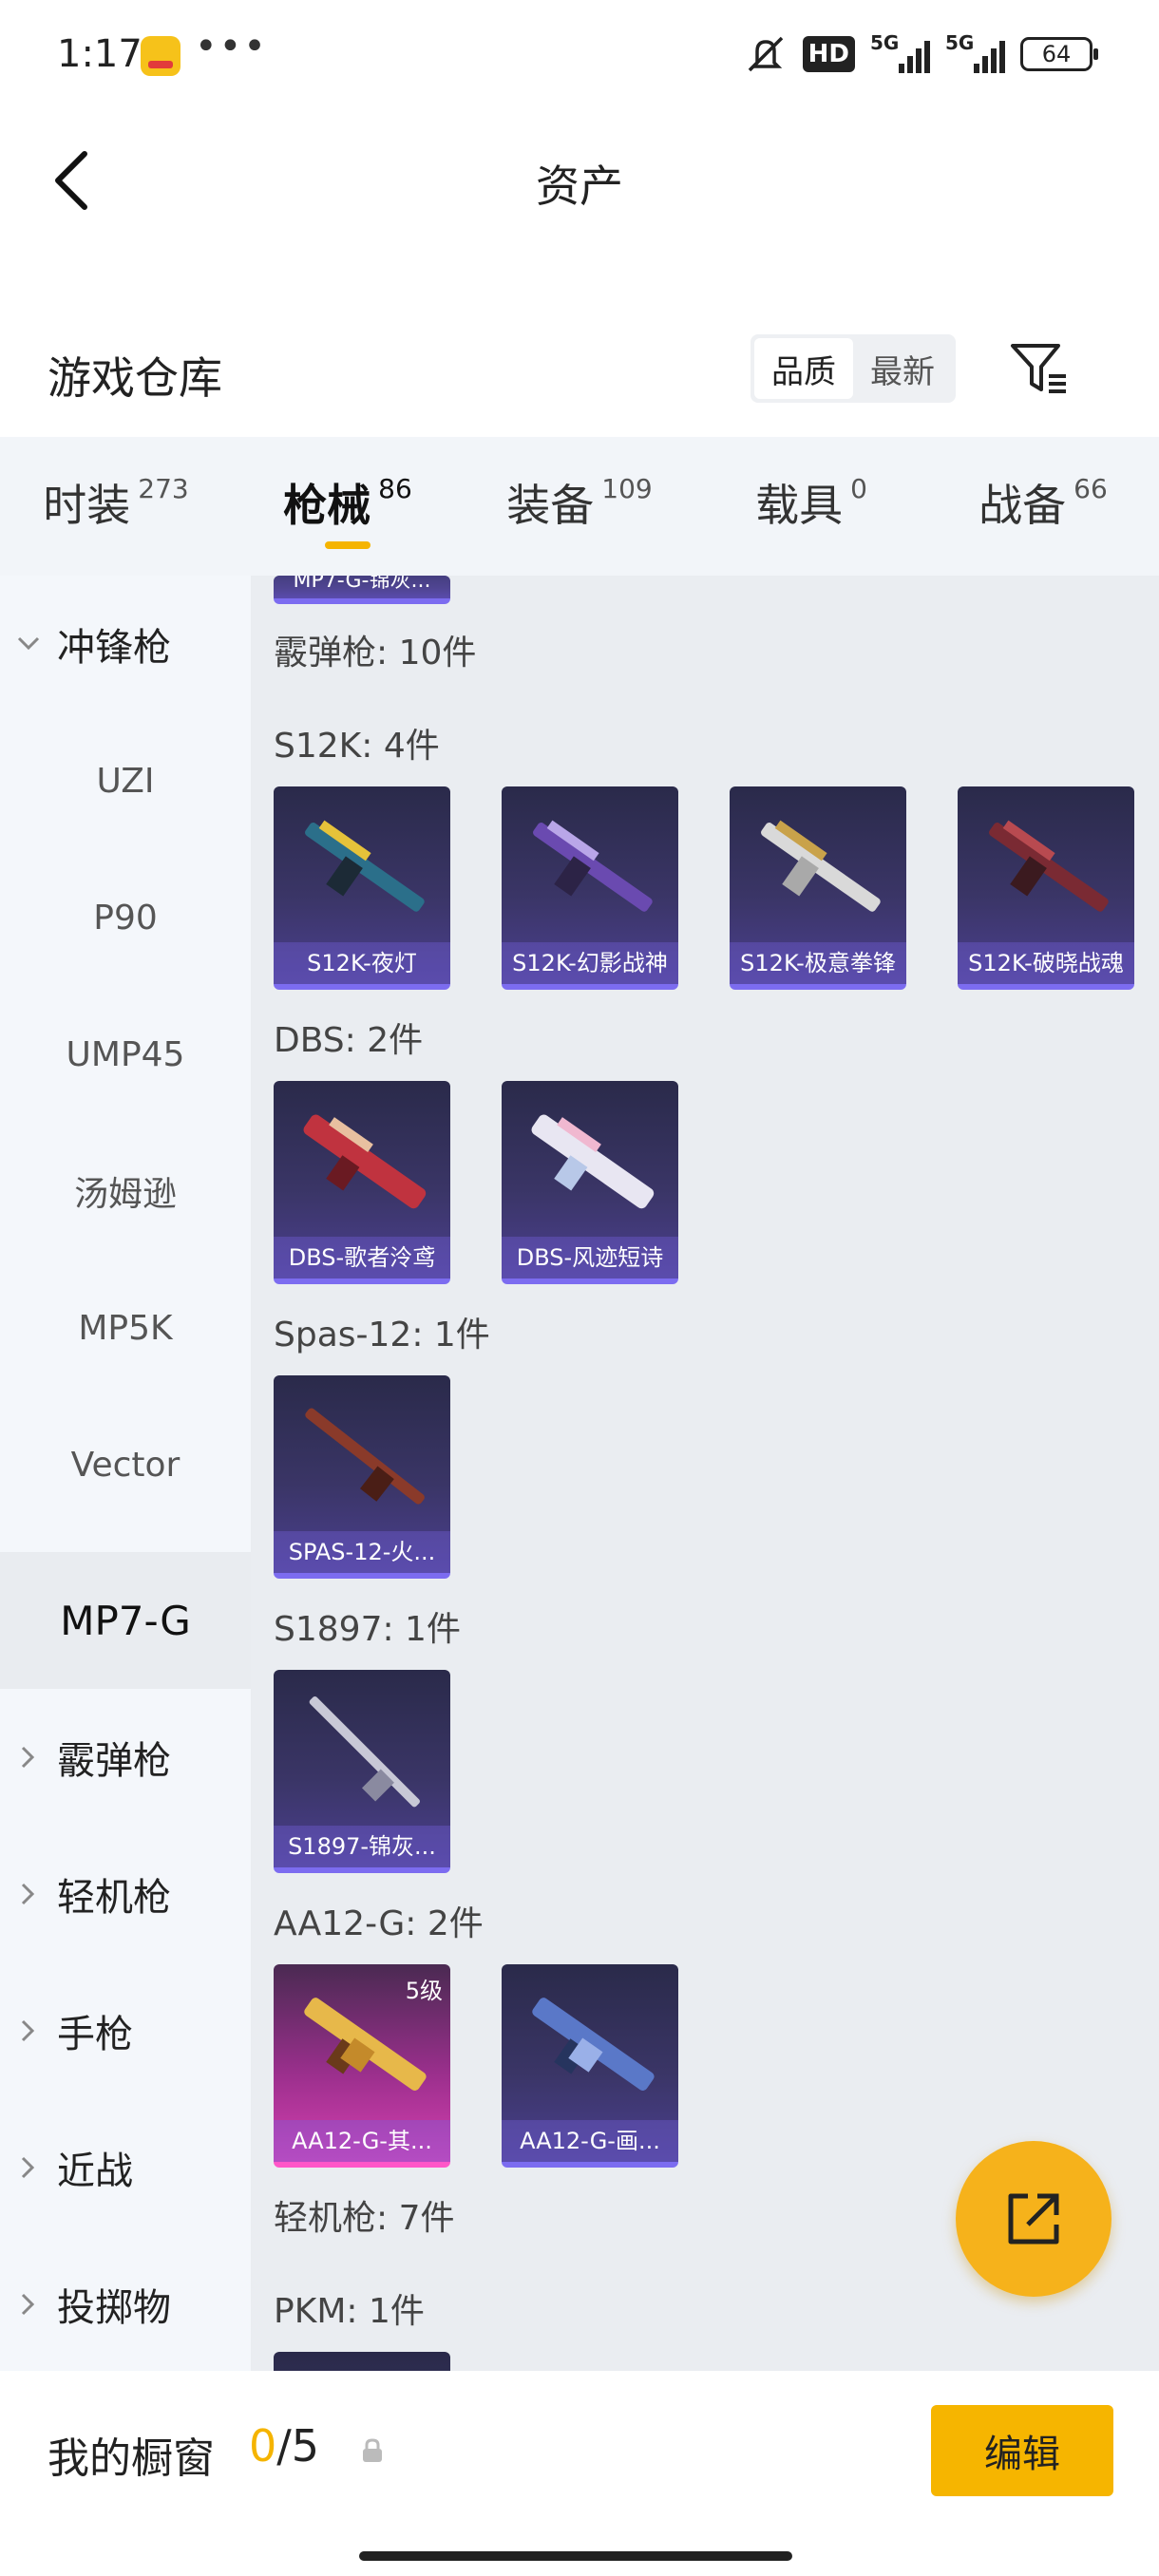  Describe the element at coordinates (372, 2450) in the screenshot. I see `lock-icon` at that location.